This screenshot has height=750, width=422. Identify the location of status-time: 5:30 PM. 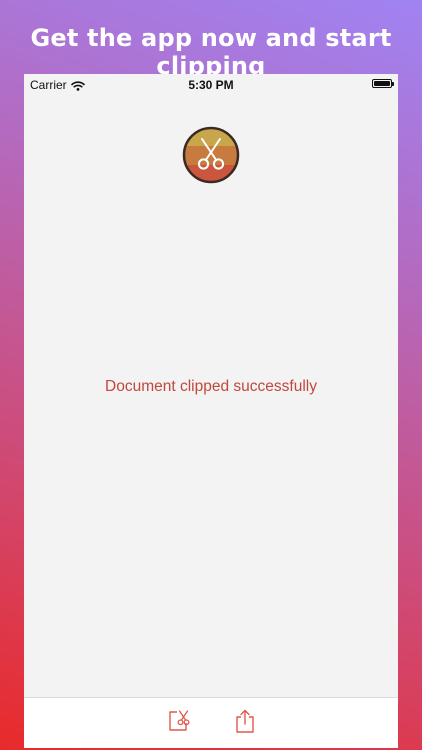
(211, 85).